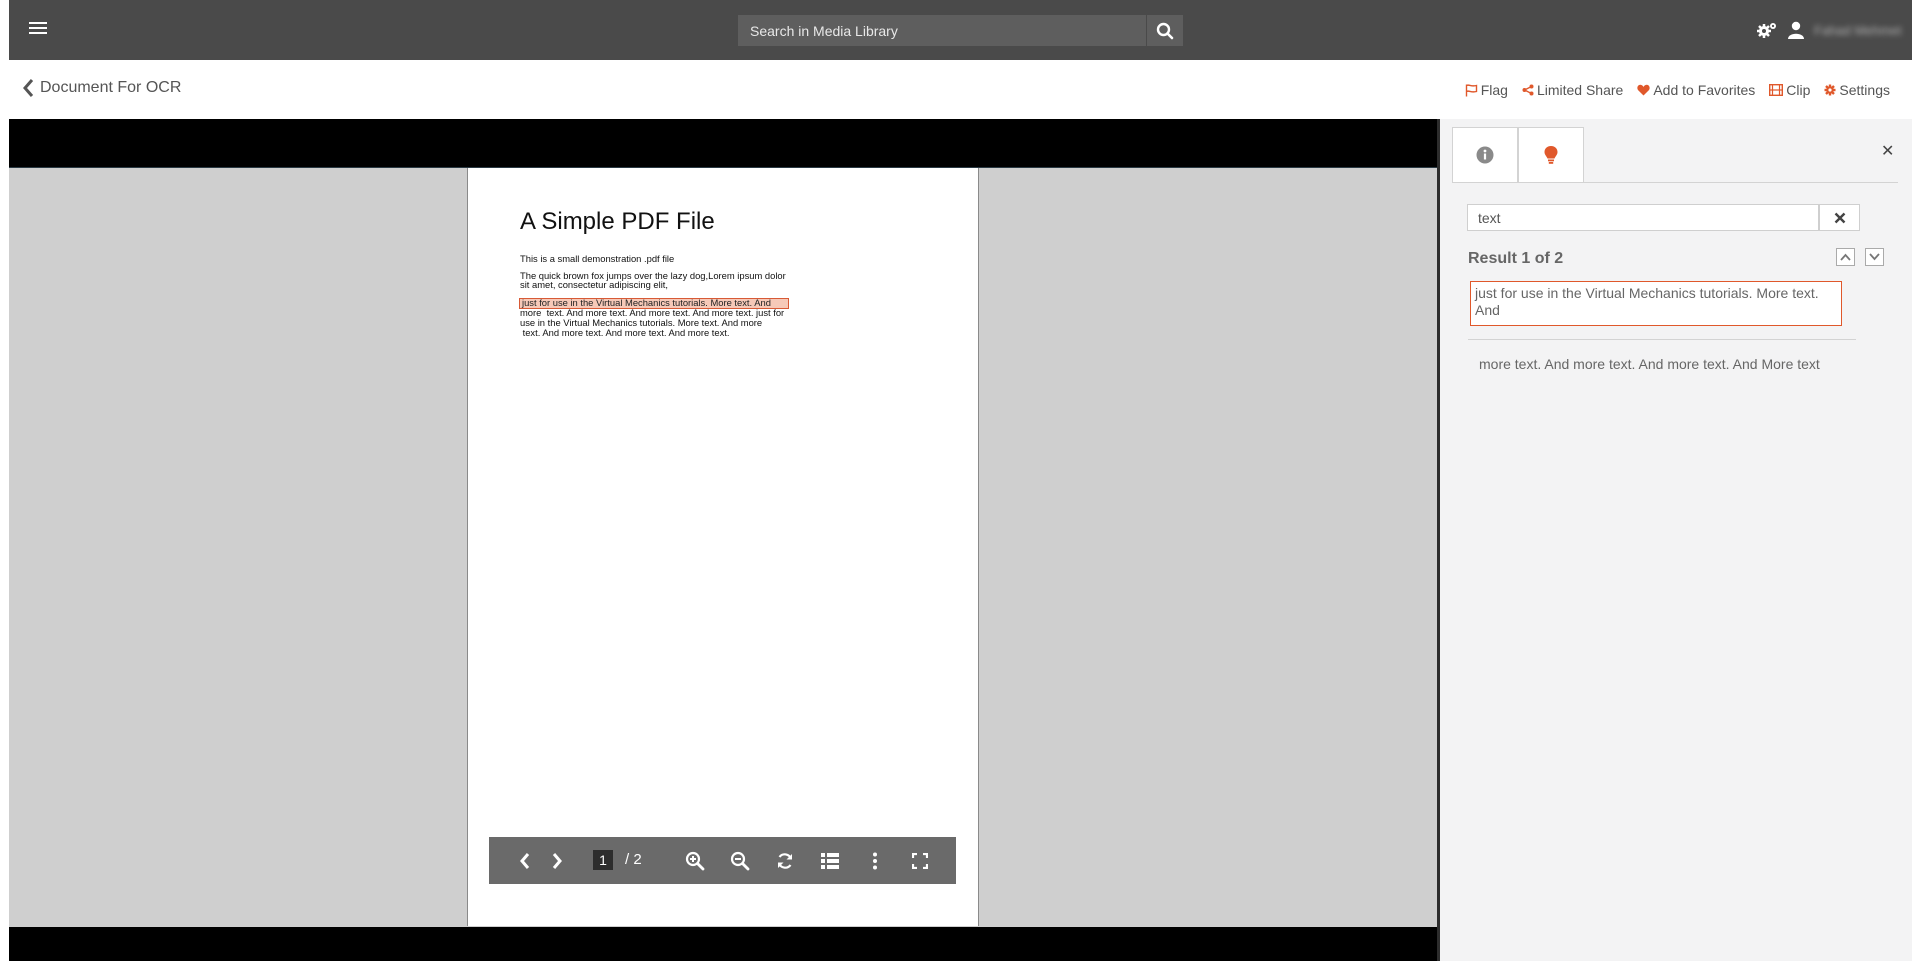 The height and width of the screenshot is (961, 1920). I want to click on flag-icon, so click(1471, 89).